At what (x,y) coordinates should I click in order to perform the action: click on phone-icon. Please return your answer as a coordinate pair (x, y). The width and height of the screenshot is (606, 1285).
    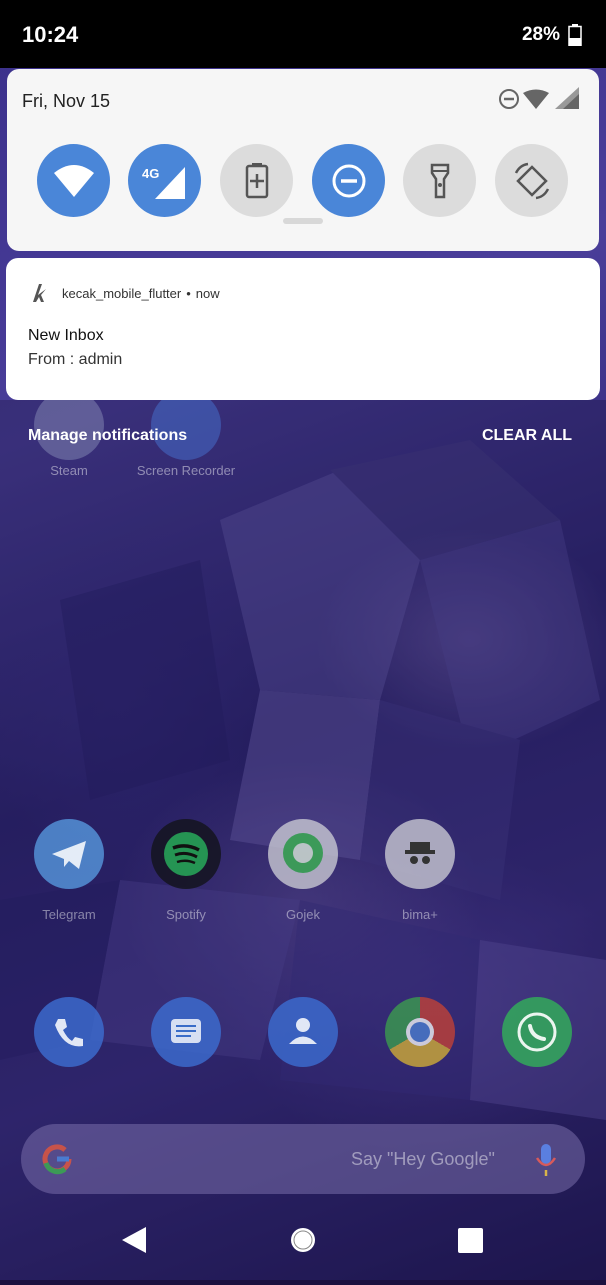
    Looking at the image, I should click on (69, 1033).